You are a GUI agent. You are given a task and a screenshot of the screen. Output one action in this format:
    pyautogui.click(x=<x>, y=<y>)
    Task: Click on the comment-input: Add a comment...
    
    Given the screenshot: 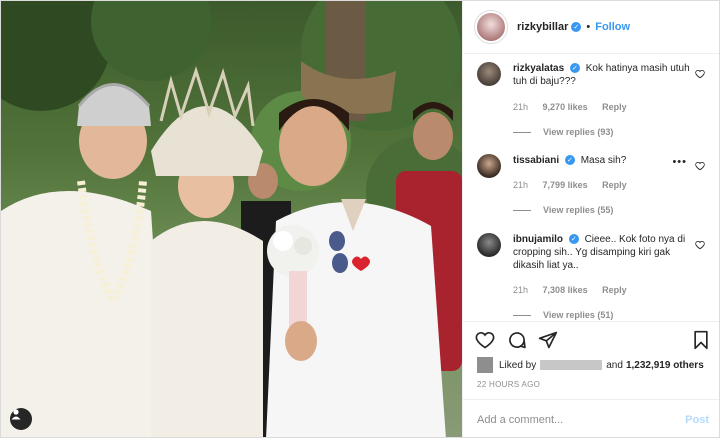 What is the action you would take?
    pyautogui.click(x=520, y=420)
    